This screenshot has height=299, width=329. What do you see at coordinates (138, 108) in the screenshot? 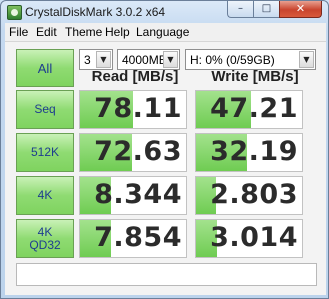
I see `result-value: 78.11` at bounding box center [138, 108].